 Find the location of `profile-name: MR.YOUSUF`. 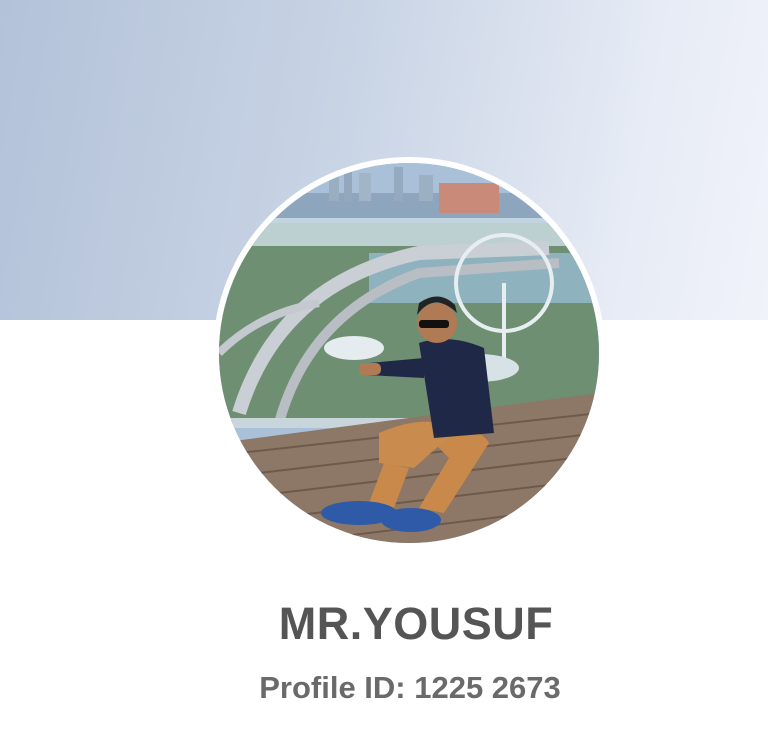

profile-name: MR.YOUSUF is located at coordinates (416, 623).